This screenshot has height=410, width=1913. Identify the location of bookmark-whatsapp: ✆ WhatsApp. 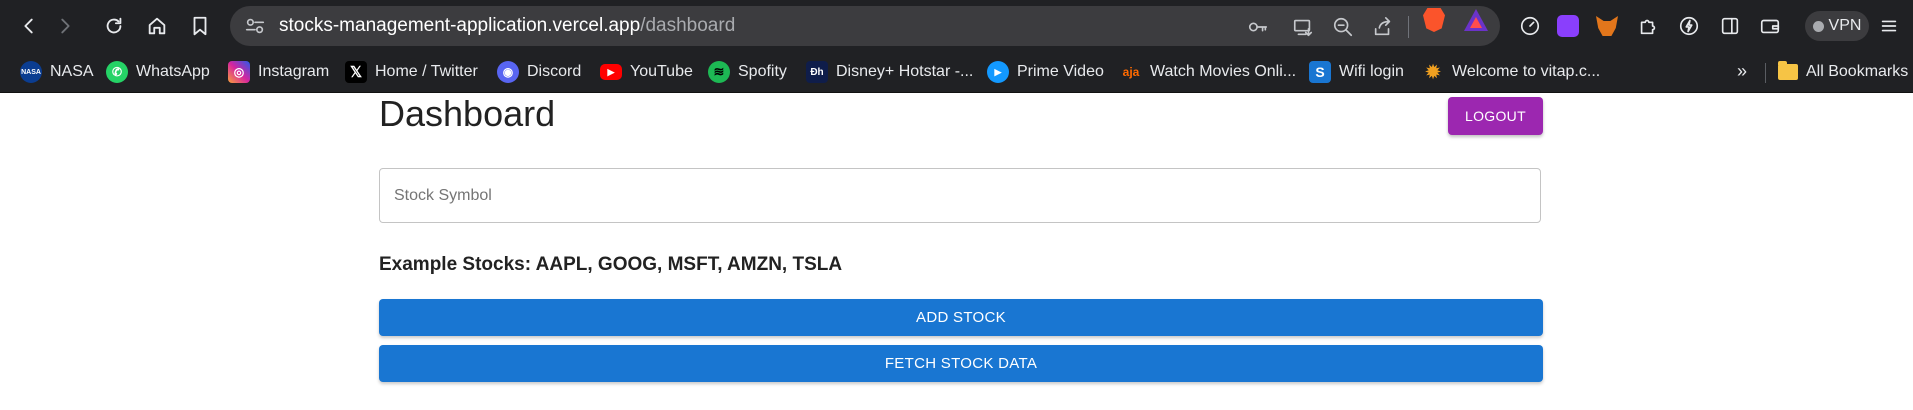
(158, 72).